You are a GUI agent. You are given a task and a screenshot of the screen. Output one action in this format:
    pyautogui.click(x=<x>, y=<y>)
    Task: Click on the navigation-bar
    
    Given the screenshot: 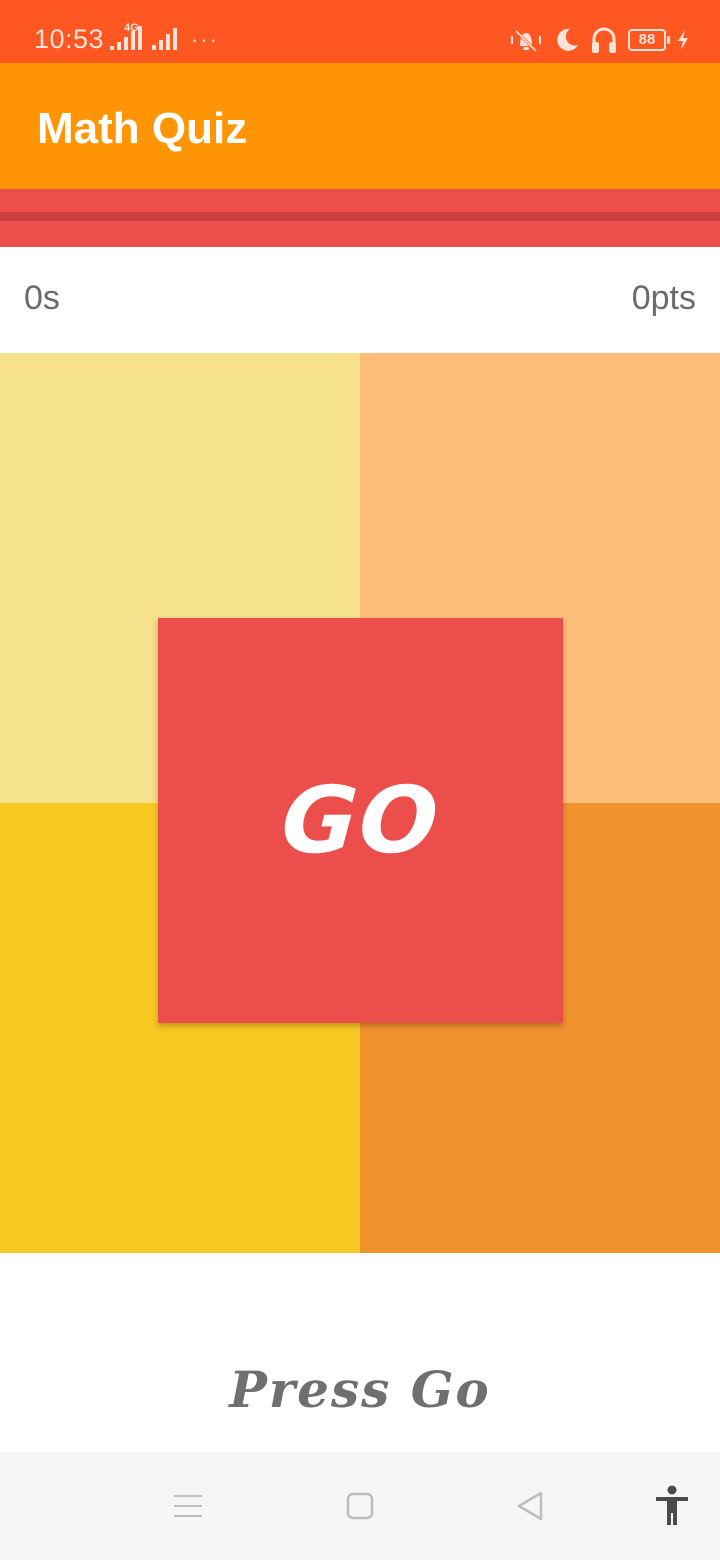 What is the action you would take?
    pyautogui.click(x=360, y=1506)
    